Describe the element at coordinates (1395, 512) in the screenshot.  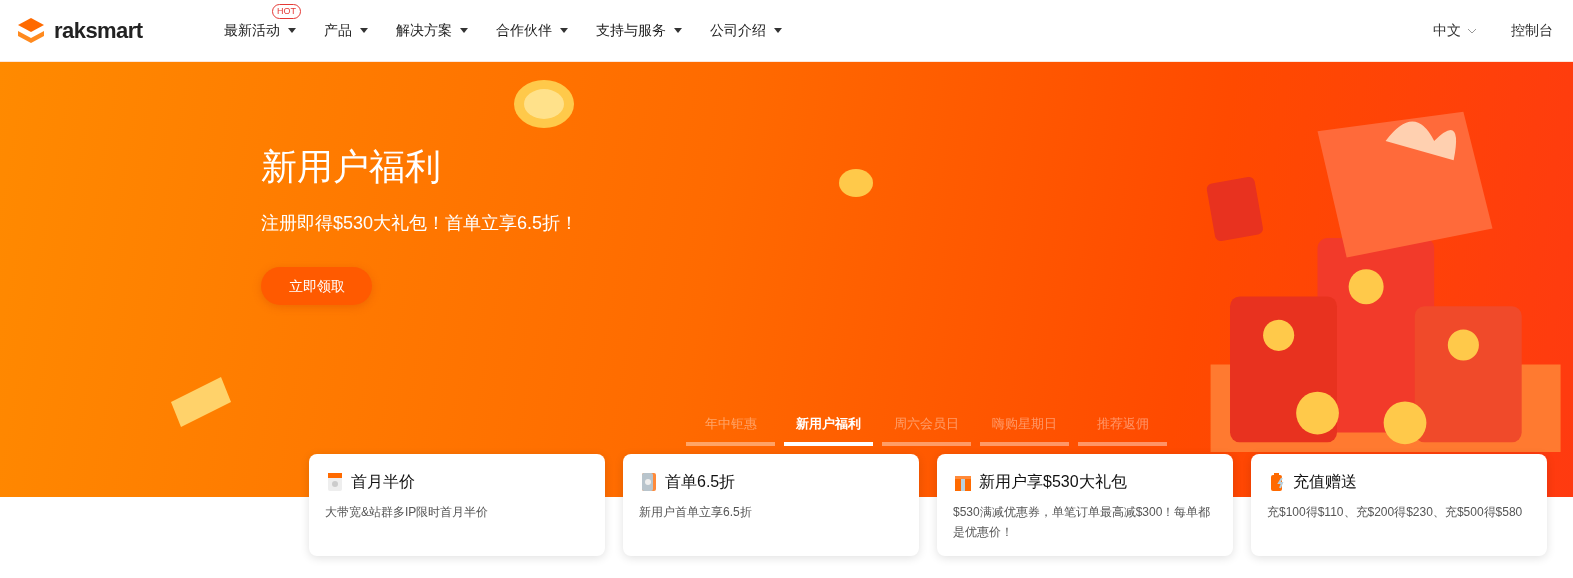
I see `card-description: 充$100得$110、充$200得$230、充$500得$580` at that location.